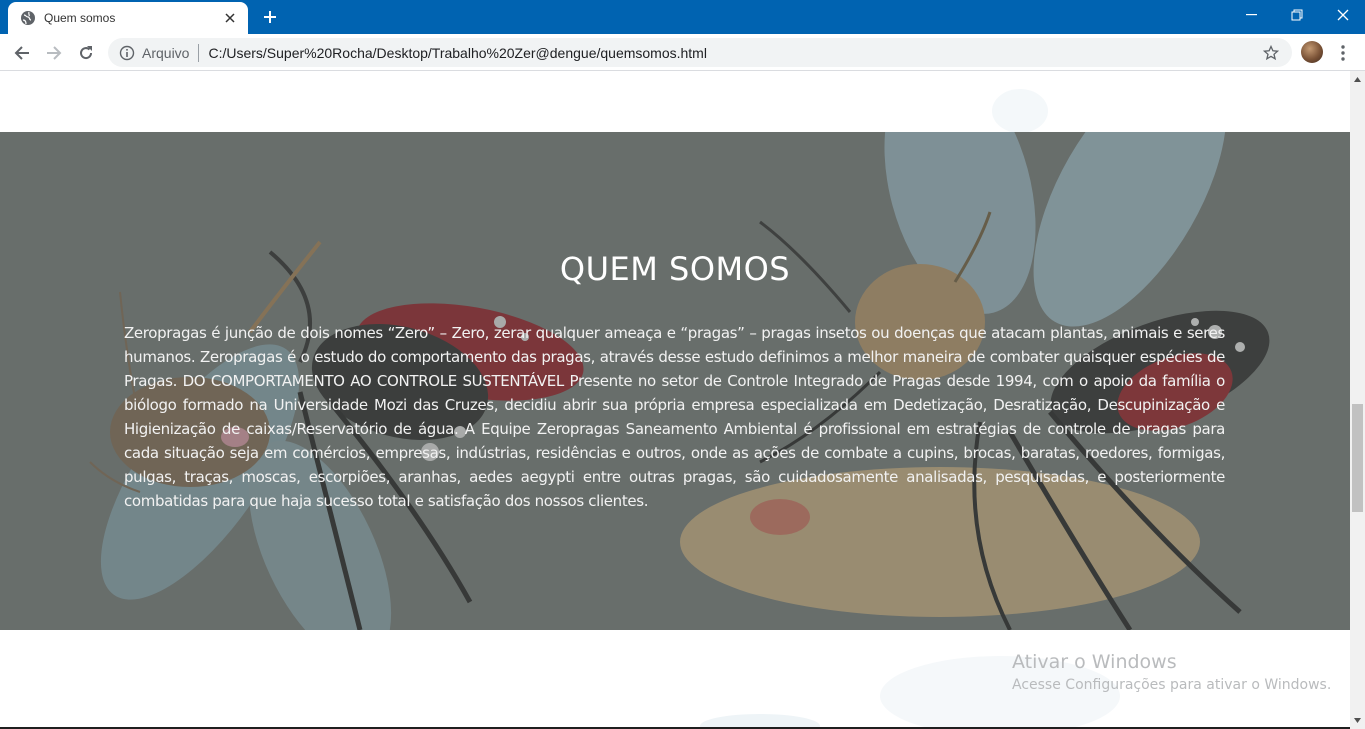 This screenshot has height=729, width=1365. What do you see at coordinates (1312, 52) in the screenshot?
I see `profile-avatar` at bounding box center [1312, 52].